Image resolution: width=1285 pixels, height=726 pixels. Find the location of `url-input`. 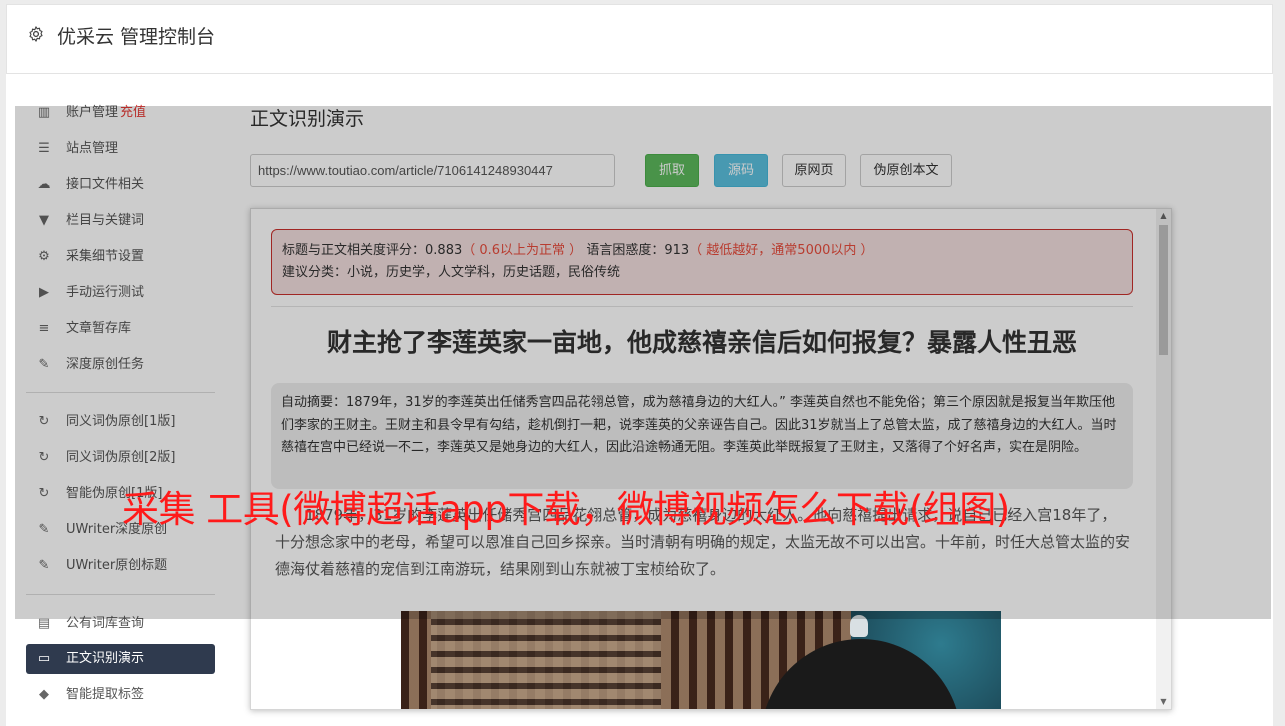

url-input is located at coordinates (432, 170).